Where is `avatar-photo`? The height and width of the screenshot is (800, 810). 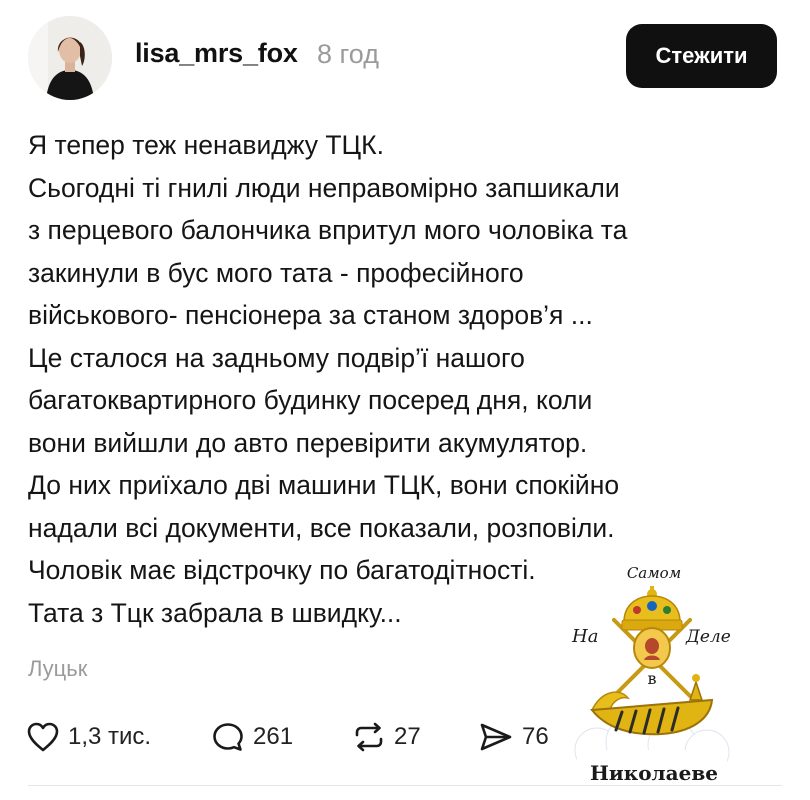 avatar-photo is located at coordinates (70, 58).